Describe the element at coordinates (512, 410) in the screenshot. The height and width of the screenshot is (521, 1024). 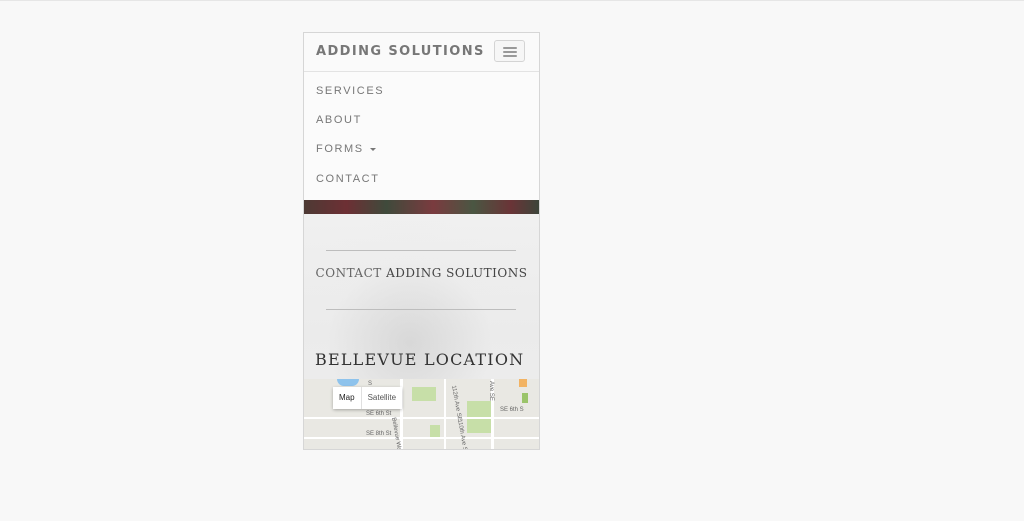
I see `map-street-label: SE 6th S` at that location.